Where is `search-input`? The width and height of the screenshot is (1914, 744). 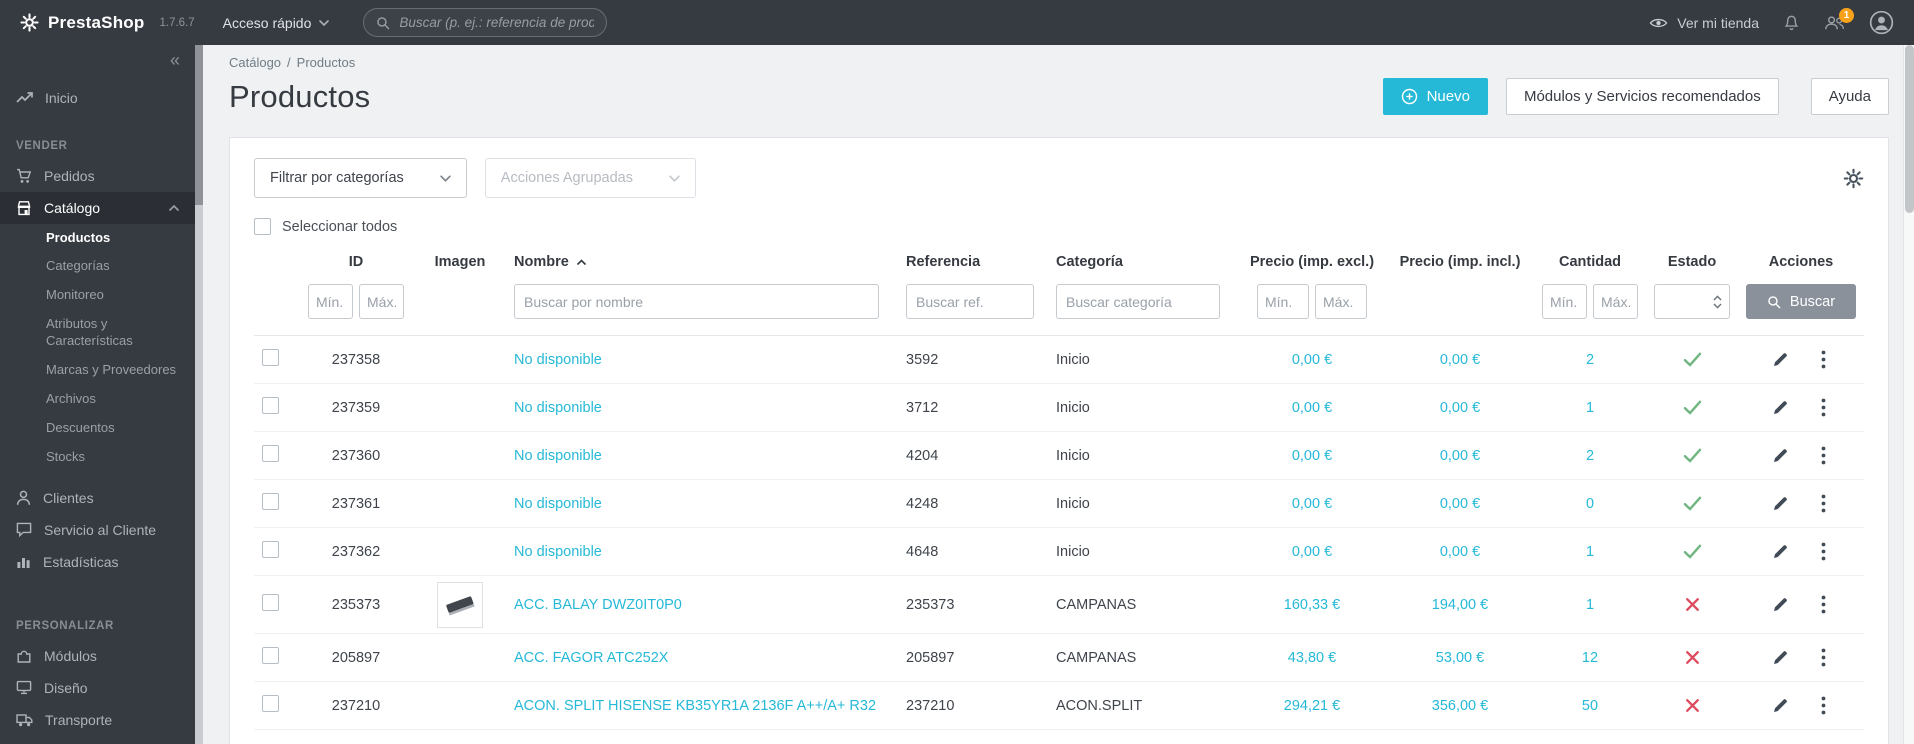
search-input is located at coordinates (497, 22).